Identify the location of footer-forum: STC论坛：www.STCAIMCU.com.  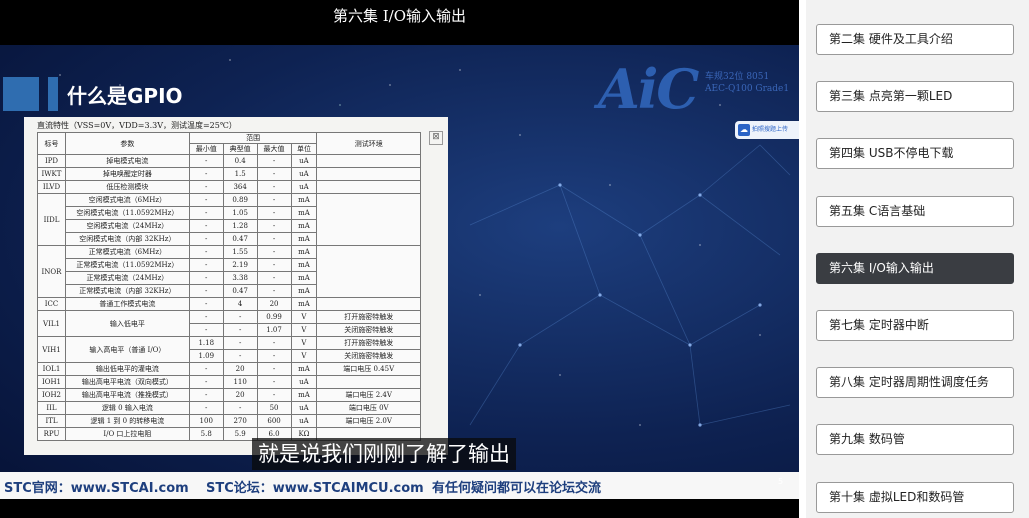
(315, 488).